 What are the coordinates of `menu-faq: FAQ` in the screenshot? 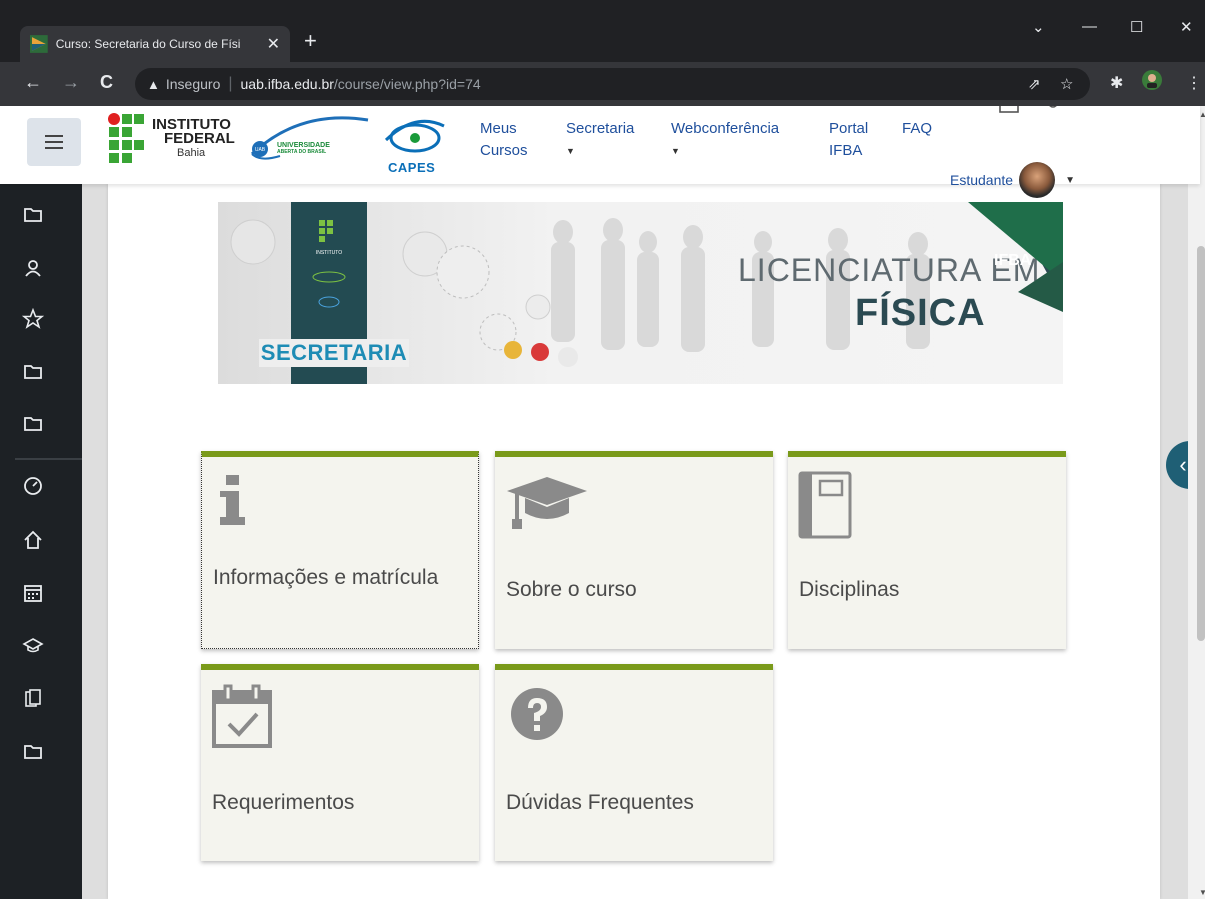 It's located at (917, 129).